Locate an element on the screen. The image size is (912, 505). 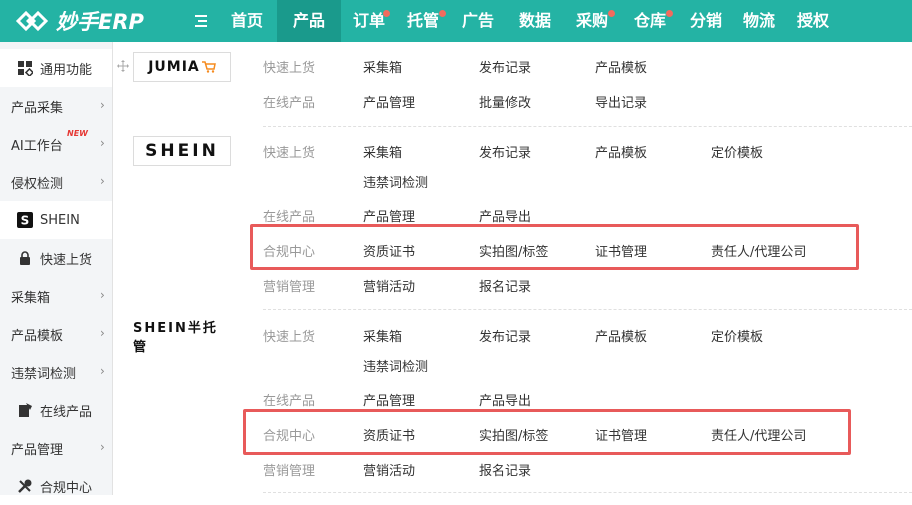
sidebar-item-general: 通用功能 is located at coordinates (56, 68).